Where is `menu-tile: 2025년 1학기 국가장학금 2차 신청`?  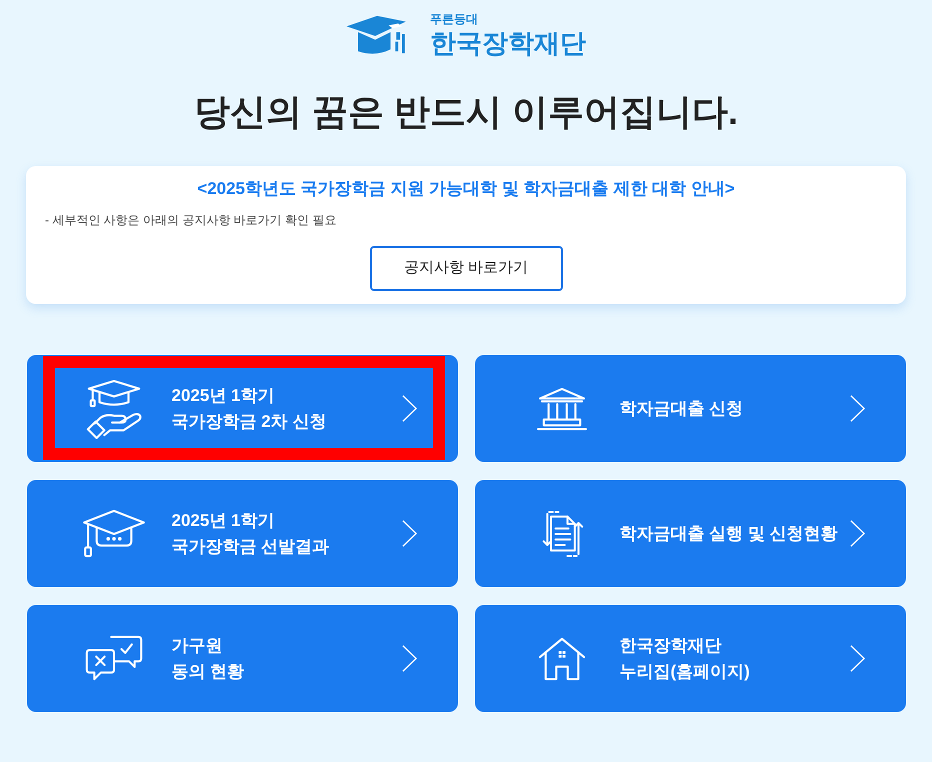
menu-tile: 2025년 1학기 국가장학금 2차 신청 is located at coordinates (242, 408).